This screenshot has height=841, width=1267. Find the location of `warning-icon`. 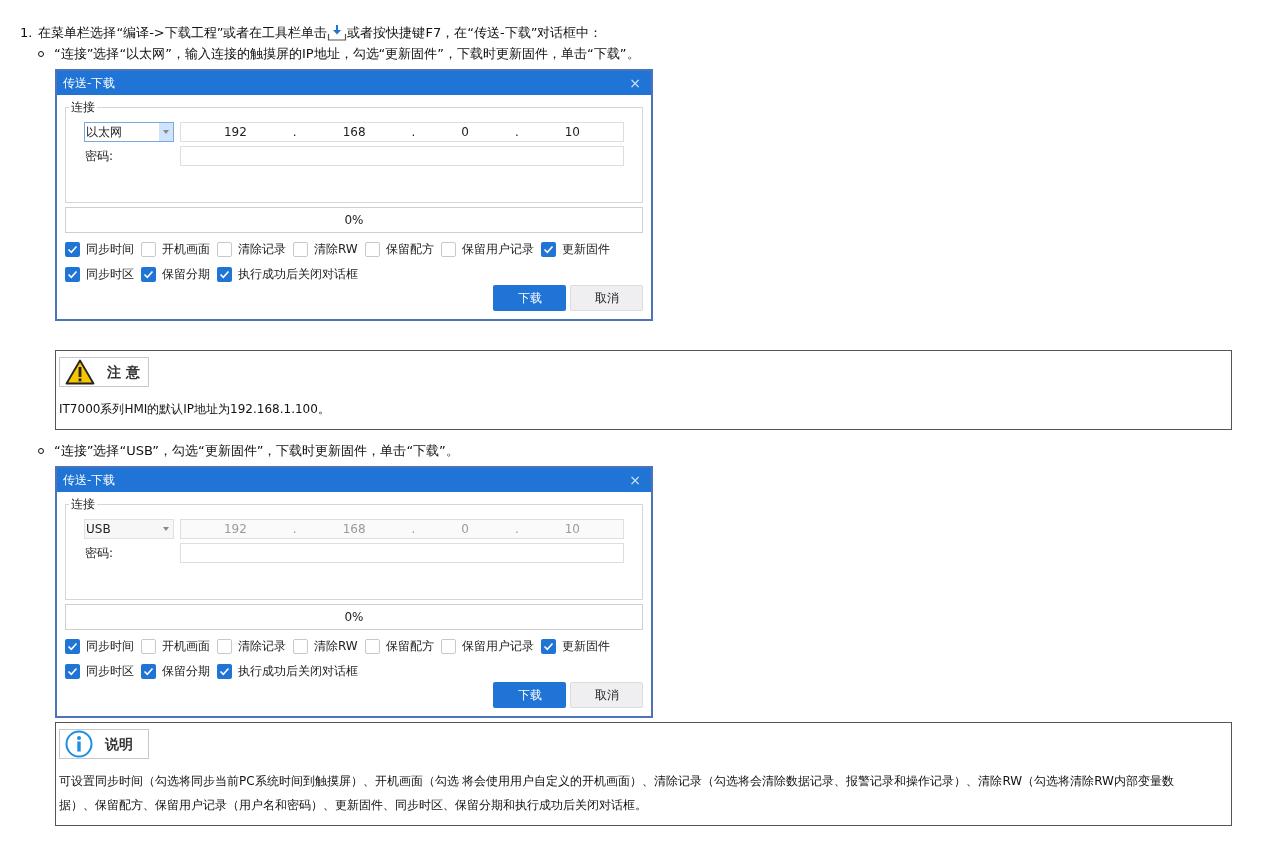

warning-icon is located at coordinates (80, 372).